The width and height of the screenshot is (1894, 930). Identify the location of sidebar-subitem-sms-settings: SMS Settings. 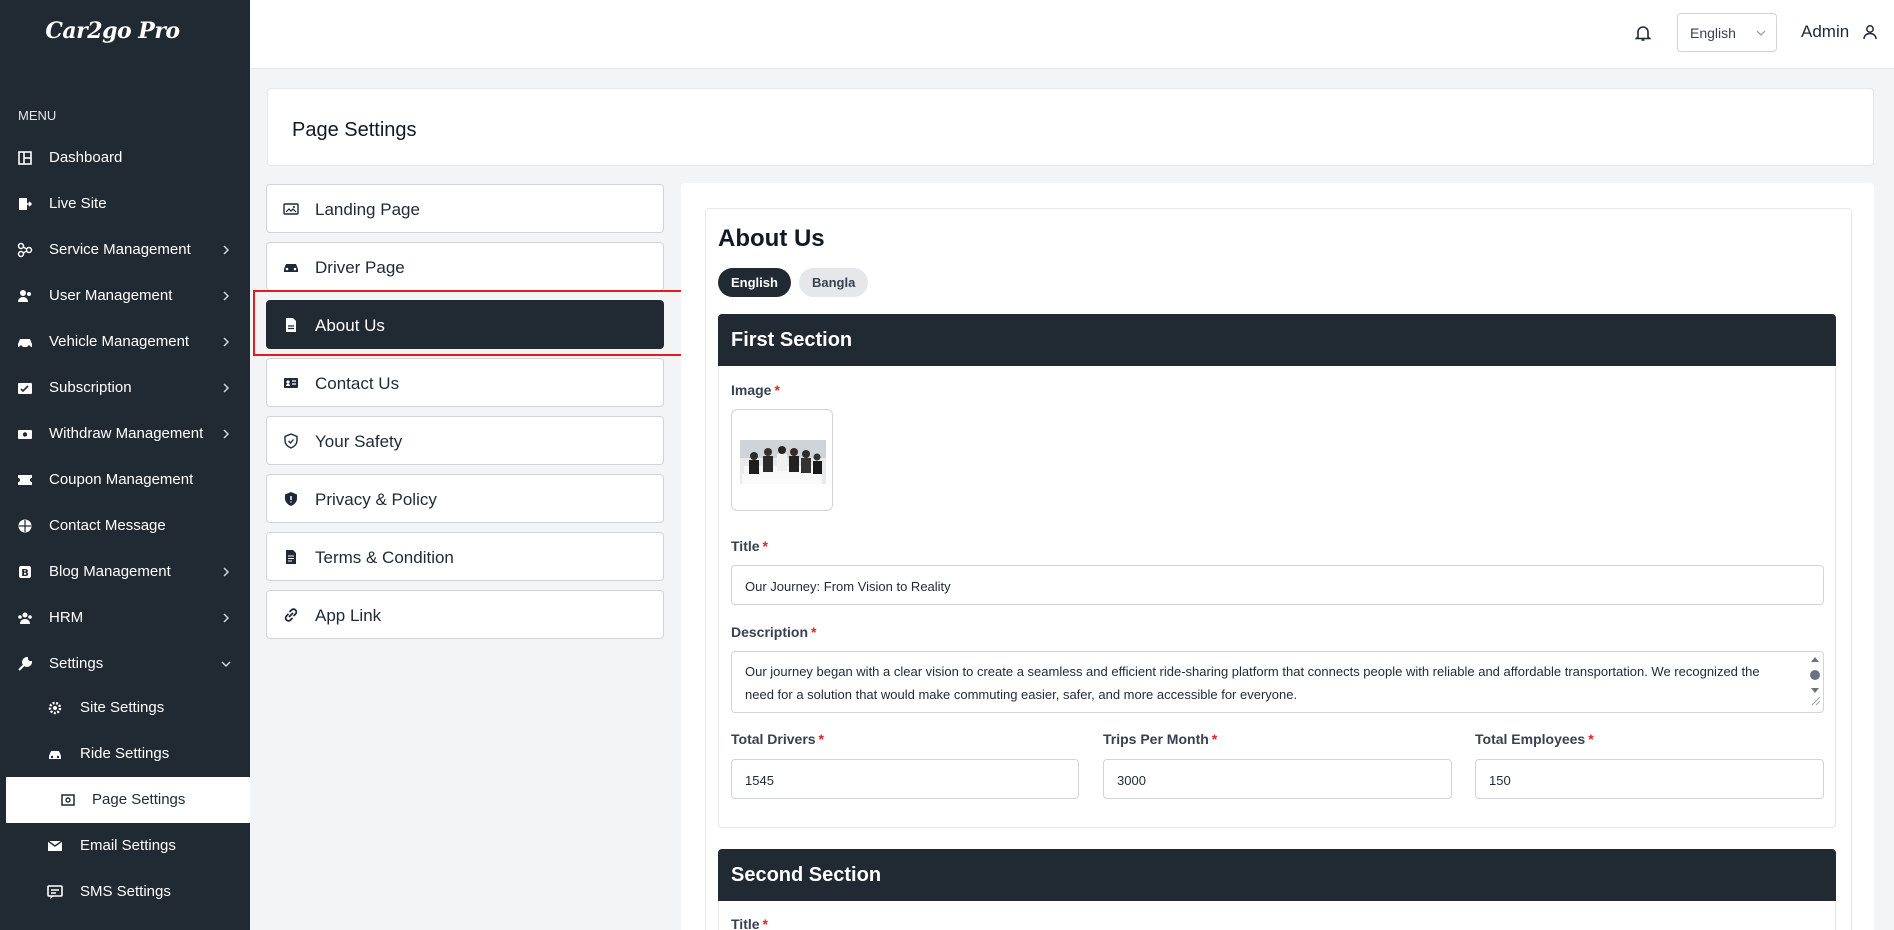
(125, 892).